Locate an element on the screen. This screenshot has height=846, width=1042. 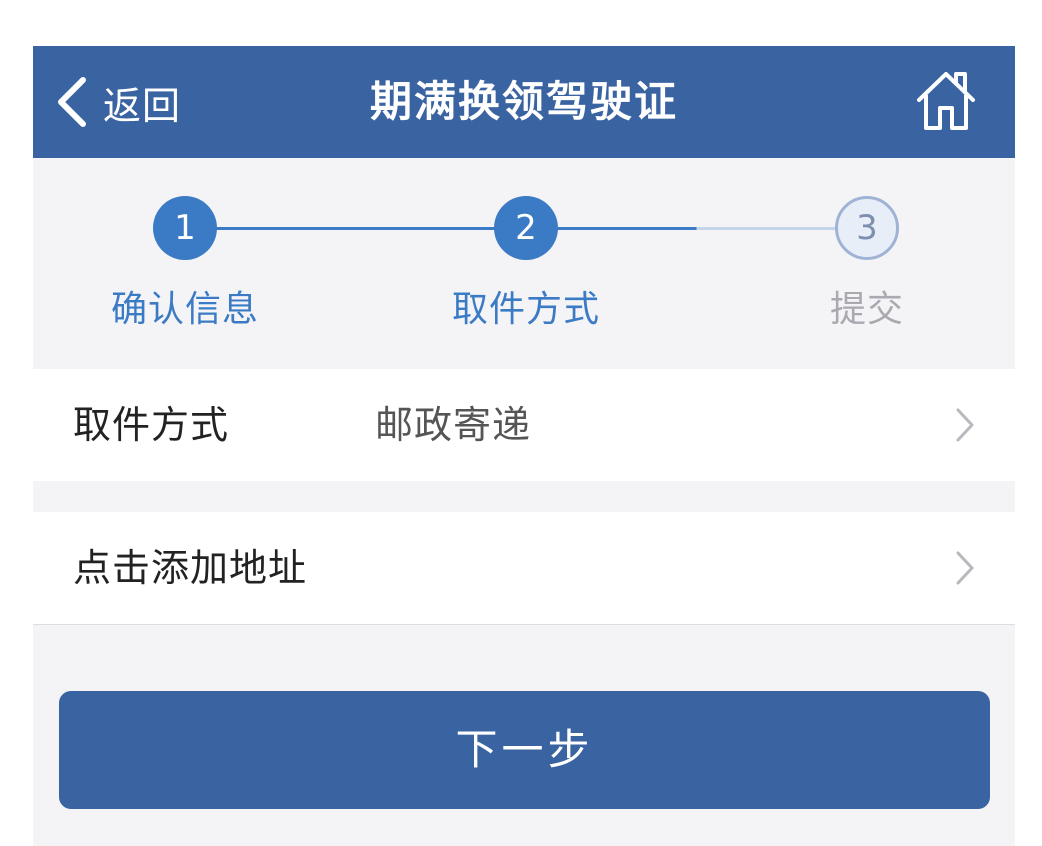
pickup-method-value: 邮政寄递 is located at coordinates (453, 425).